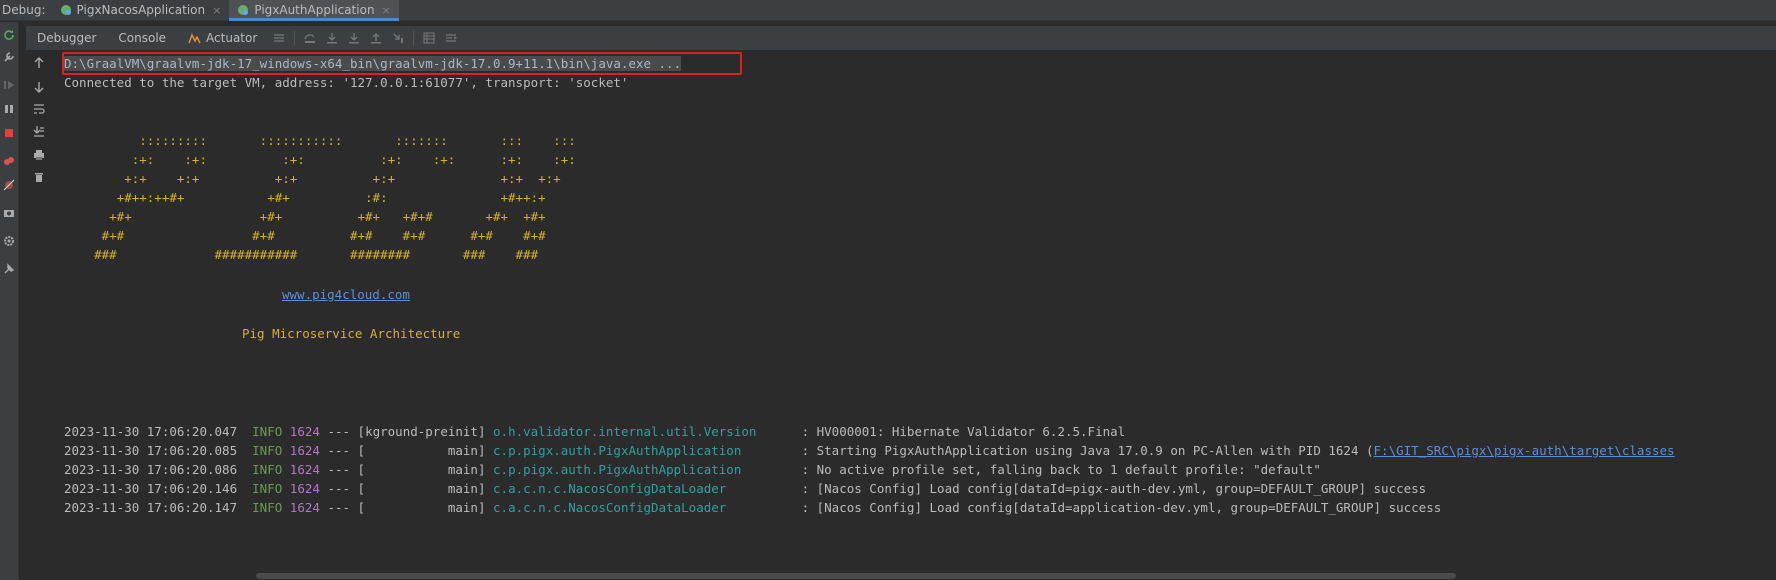 The width and height of the screenshot is (1776, 580). What do you see at coordinates (301, 254) in the screenshot?
I see `banner-line: ### ########### ######## ### ###` at bounding box center [301, 254].